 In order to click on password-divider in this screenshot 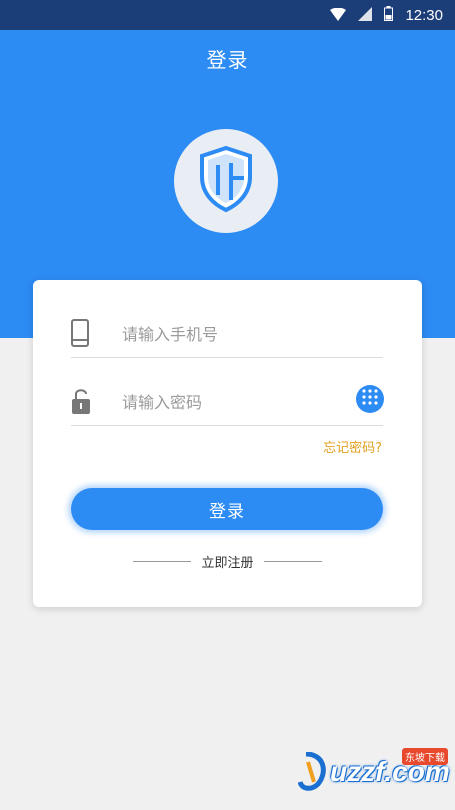, I will do `click(227, 425)`.